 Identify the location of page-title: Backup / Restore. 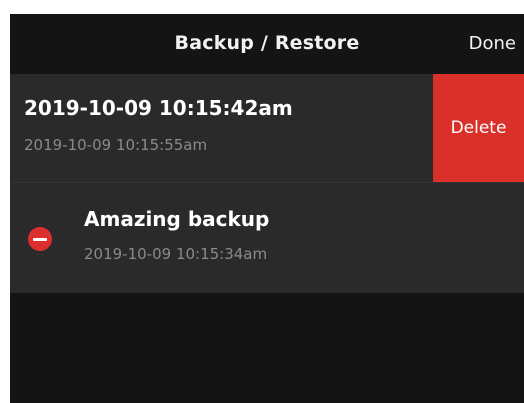
(267, 43).